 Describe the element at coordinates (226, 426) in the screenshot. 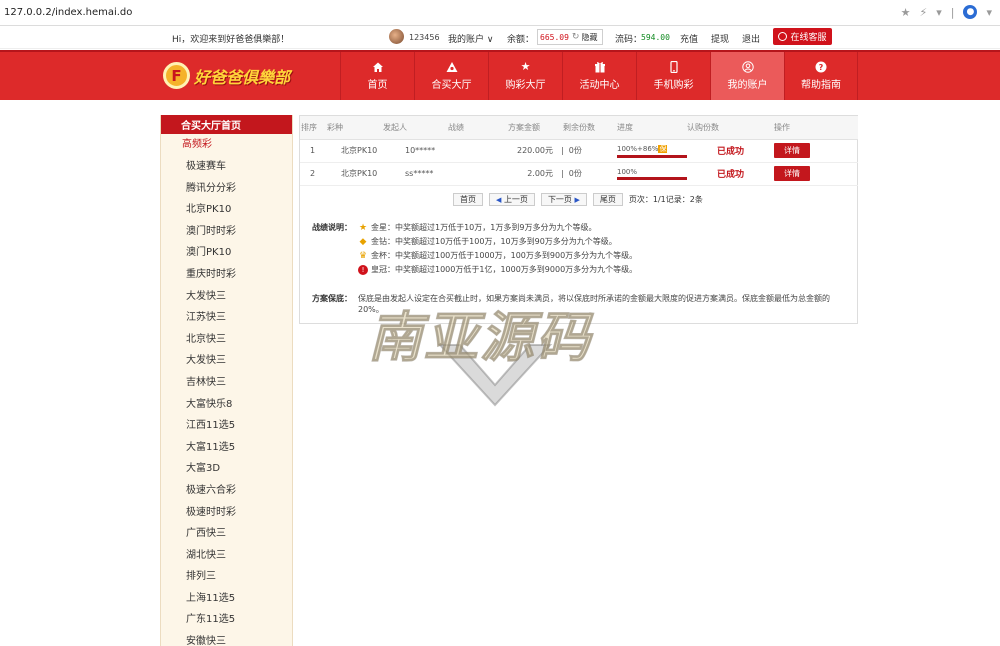

I see `sidebar-item: 江西11选5` at that location.